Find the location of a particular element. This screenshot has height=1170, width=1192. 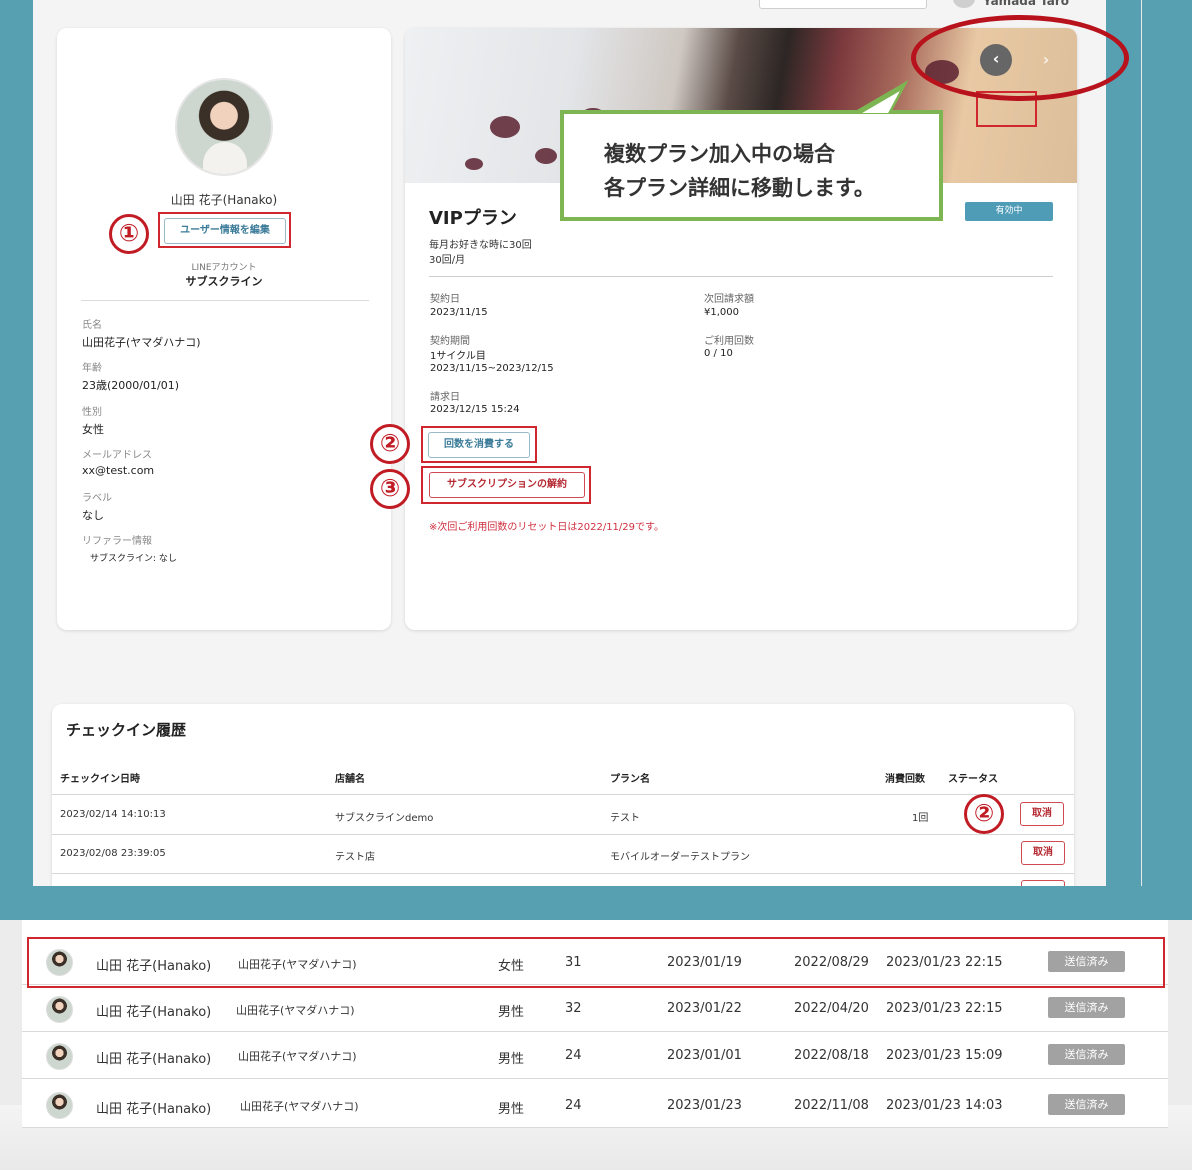

row-age: 32 is located at coordinates (573, 1008).